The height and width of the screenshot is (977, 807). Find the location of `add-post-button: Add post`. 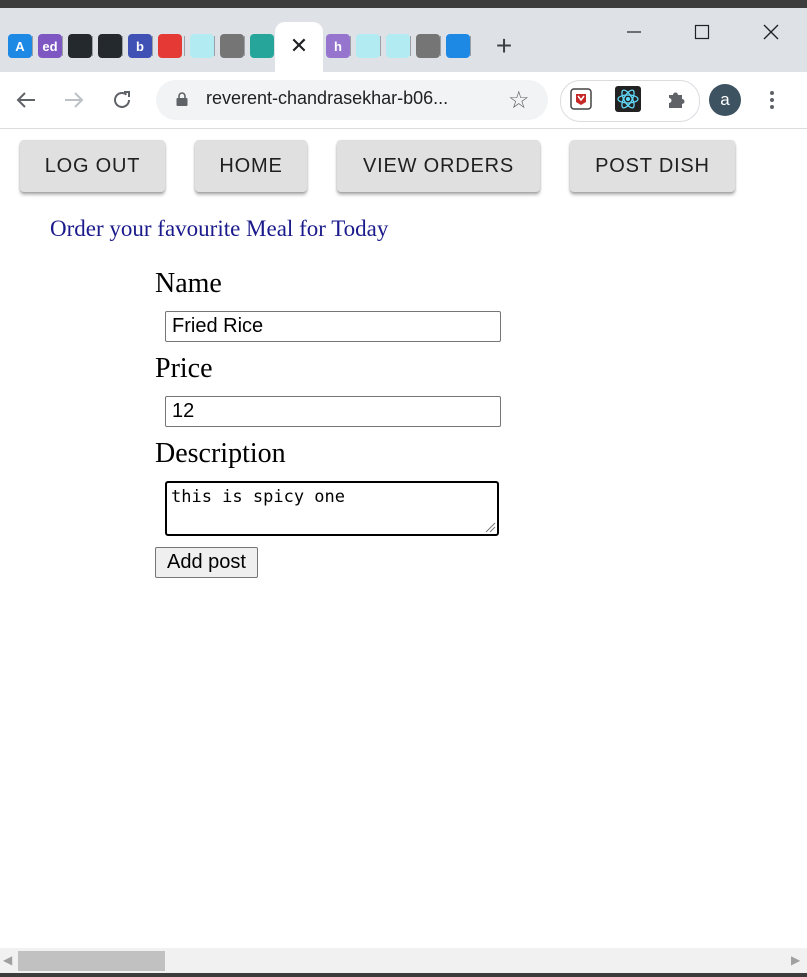

add-post-button: Add post is located at coordinates (206, 562).